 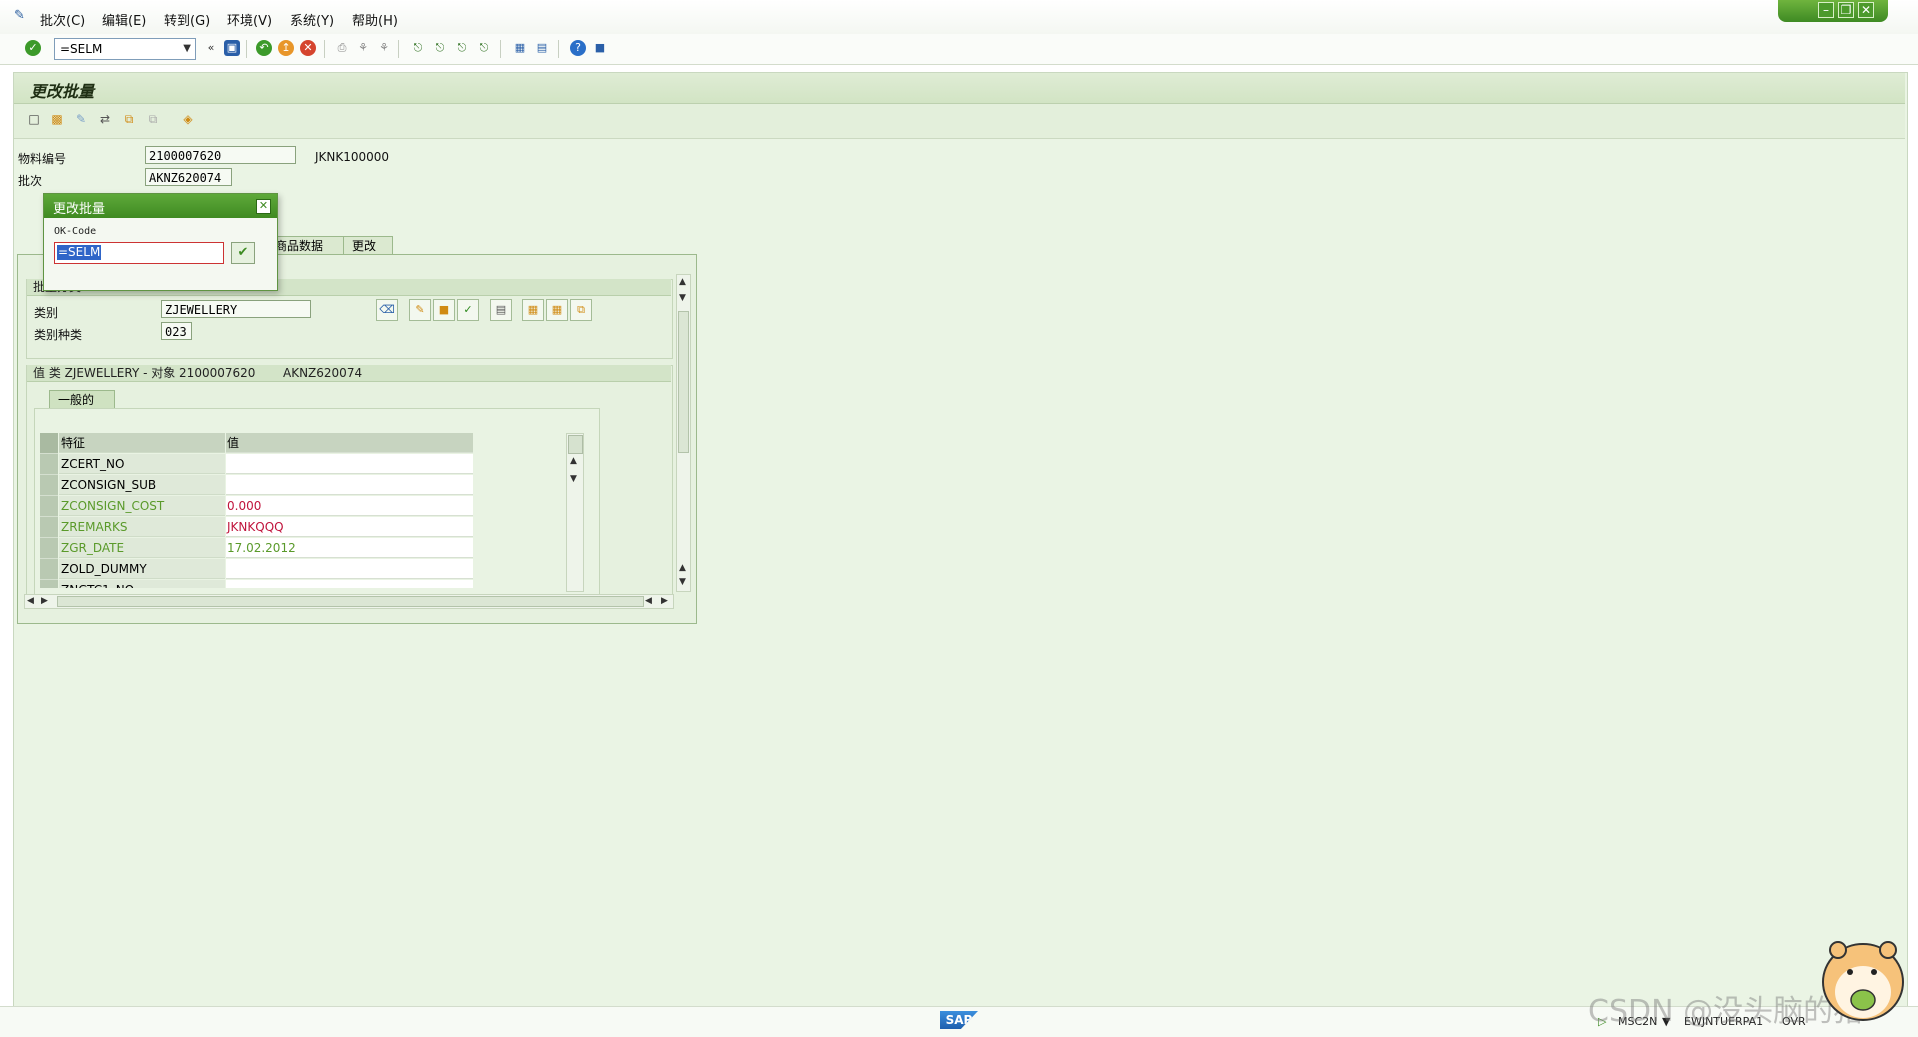 What do you see at coordinates (188, 177) in the screenshot?
I see `batch-field: AKNZ620074` at bounding box center [188, 177].